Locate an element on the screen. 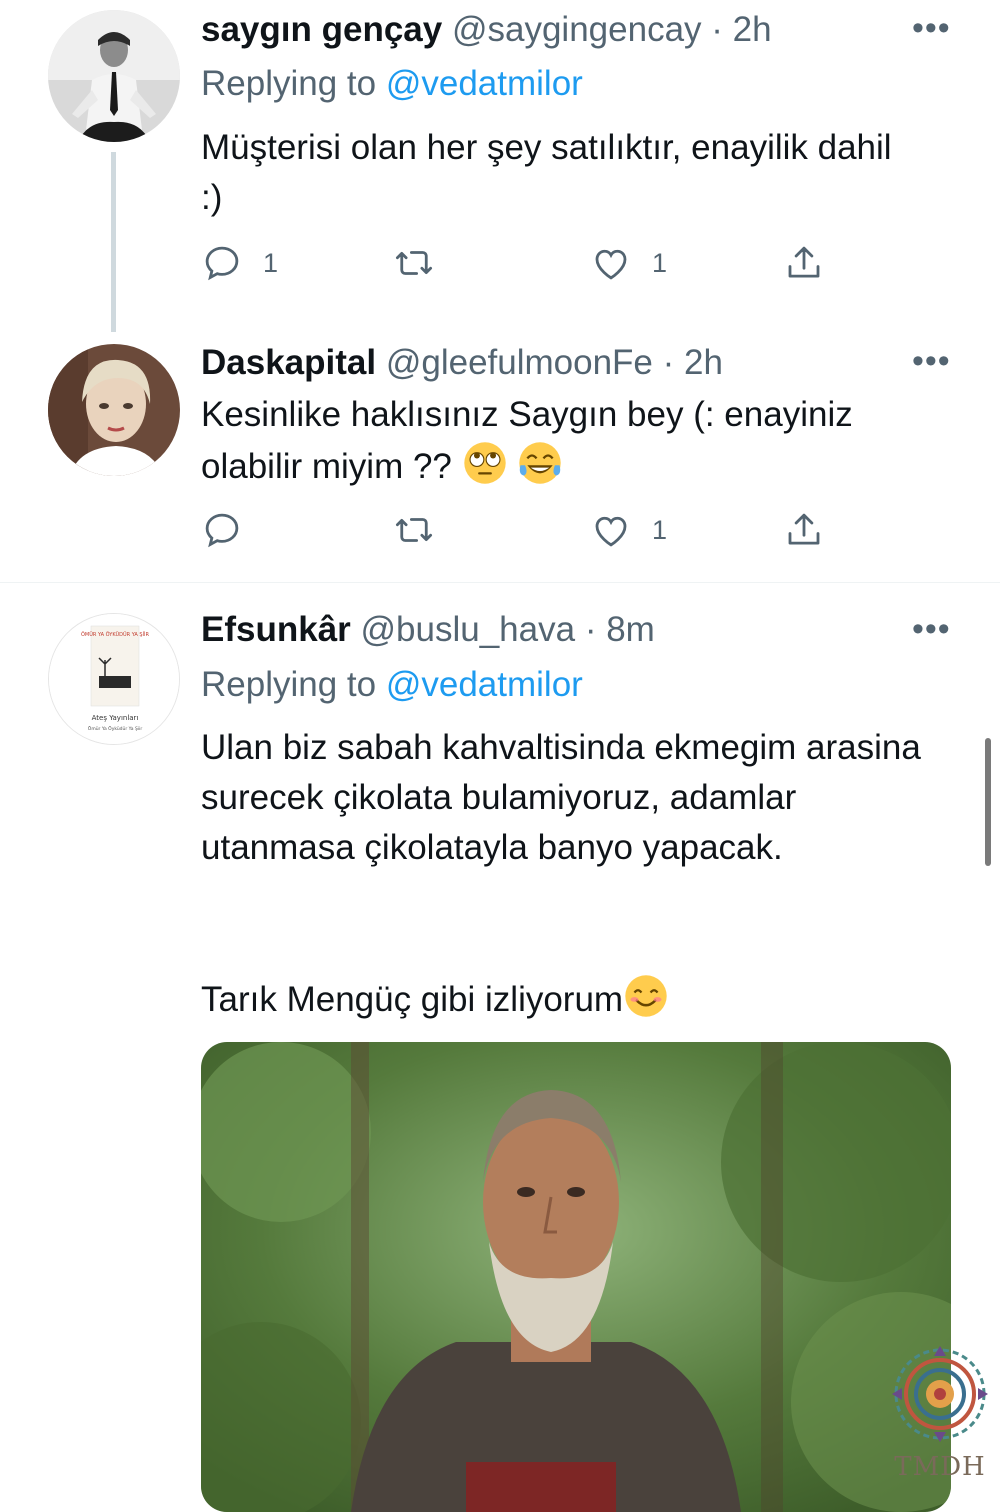 Image resolution: width=1000 pixels, height=1512 pixels. watermark-logo: TMDH is located at coordinates (940, 1413).